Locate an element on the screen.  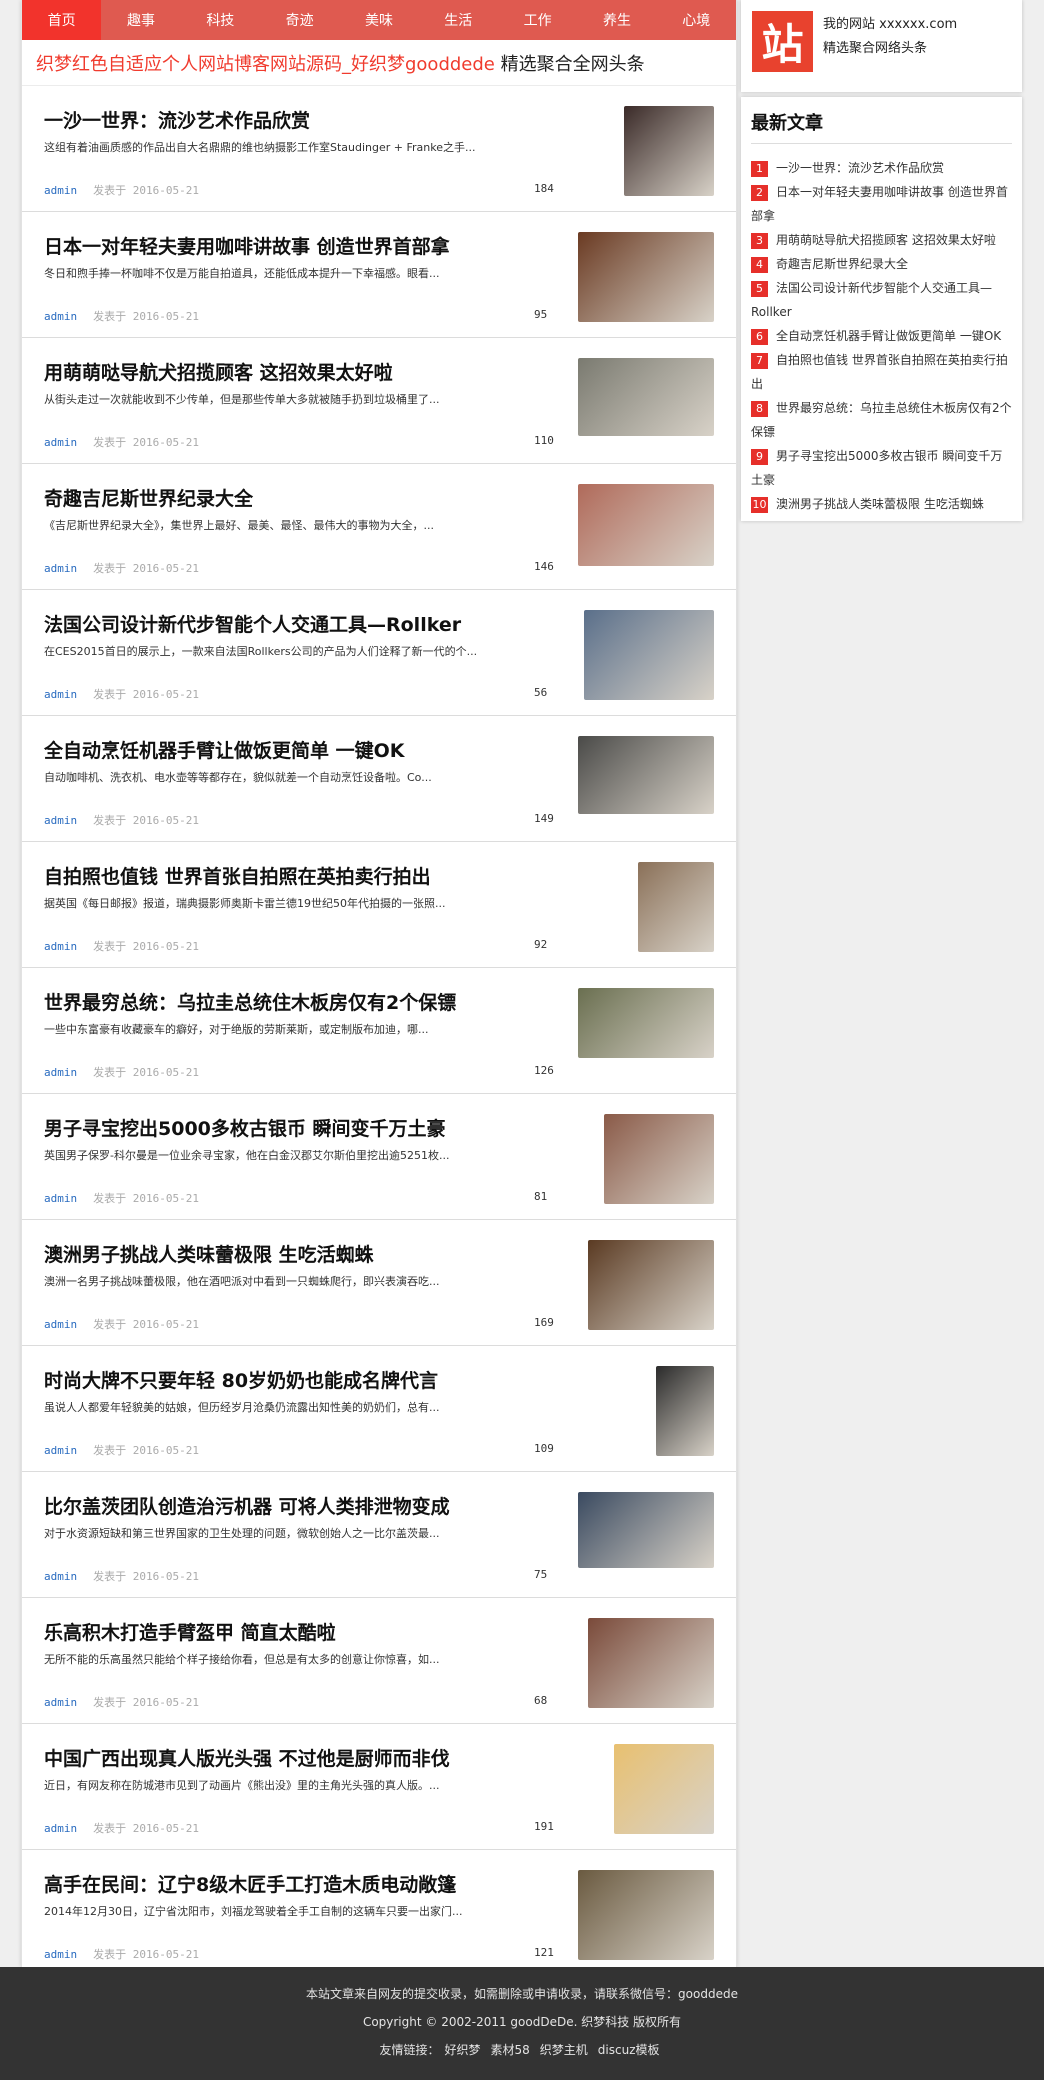
latest-item-number: 5 is located at coordinates (759, 288).